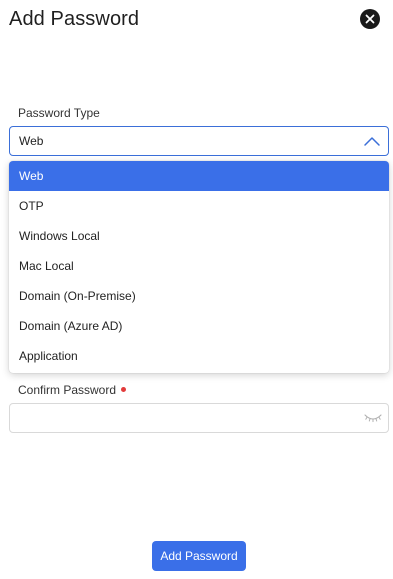 The width and height of the screenshot is (393, 579). What do you see at coordinates (199, 206) in the screenshot?
I see `option-otp: OTP` at bounding box center [199, 206].